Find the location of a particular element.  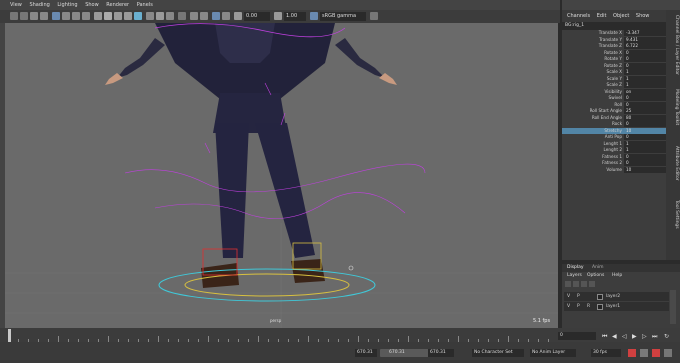

menu-lighting: Lighting is located at coordinates (67, 5).